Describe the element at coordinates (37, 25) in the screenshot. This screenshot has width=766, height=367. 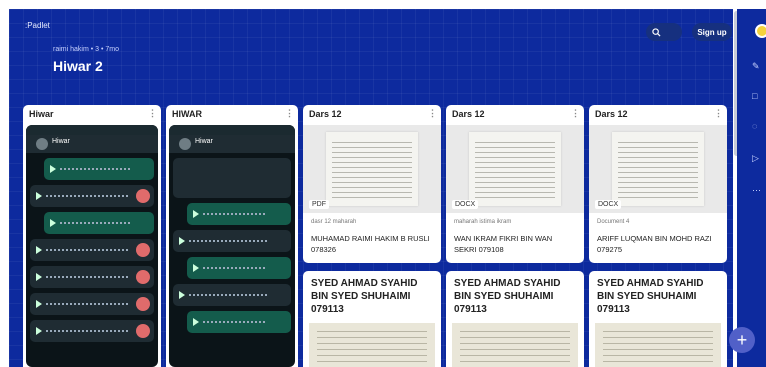
I see `brand-logo: :Padlet` at that location.